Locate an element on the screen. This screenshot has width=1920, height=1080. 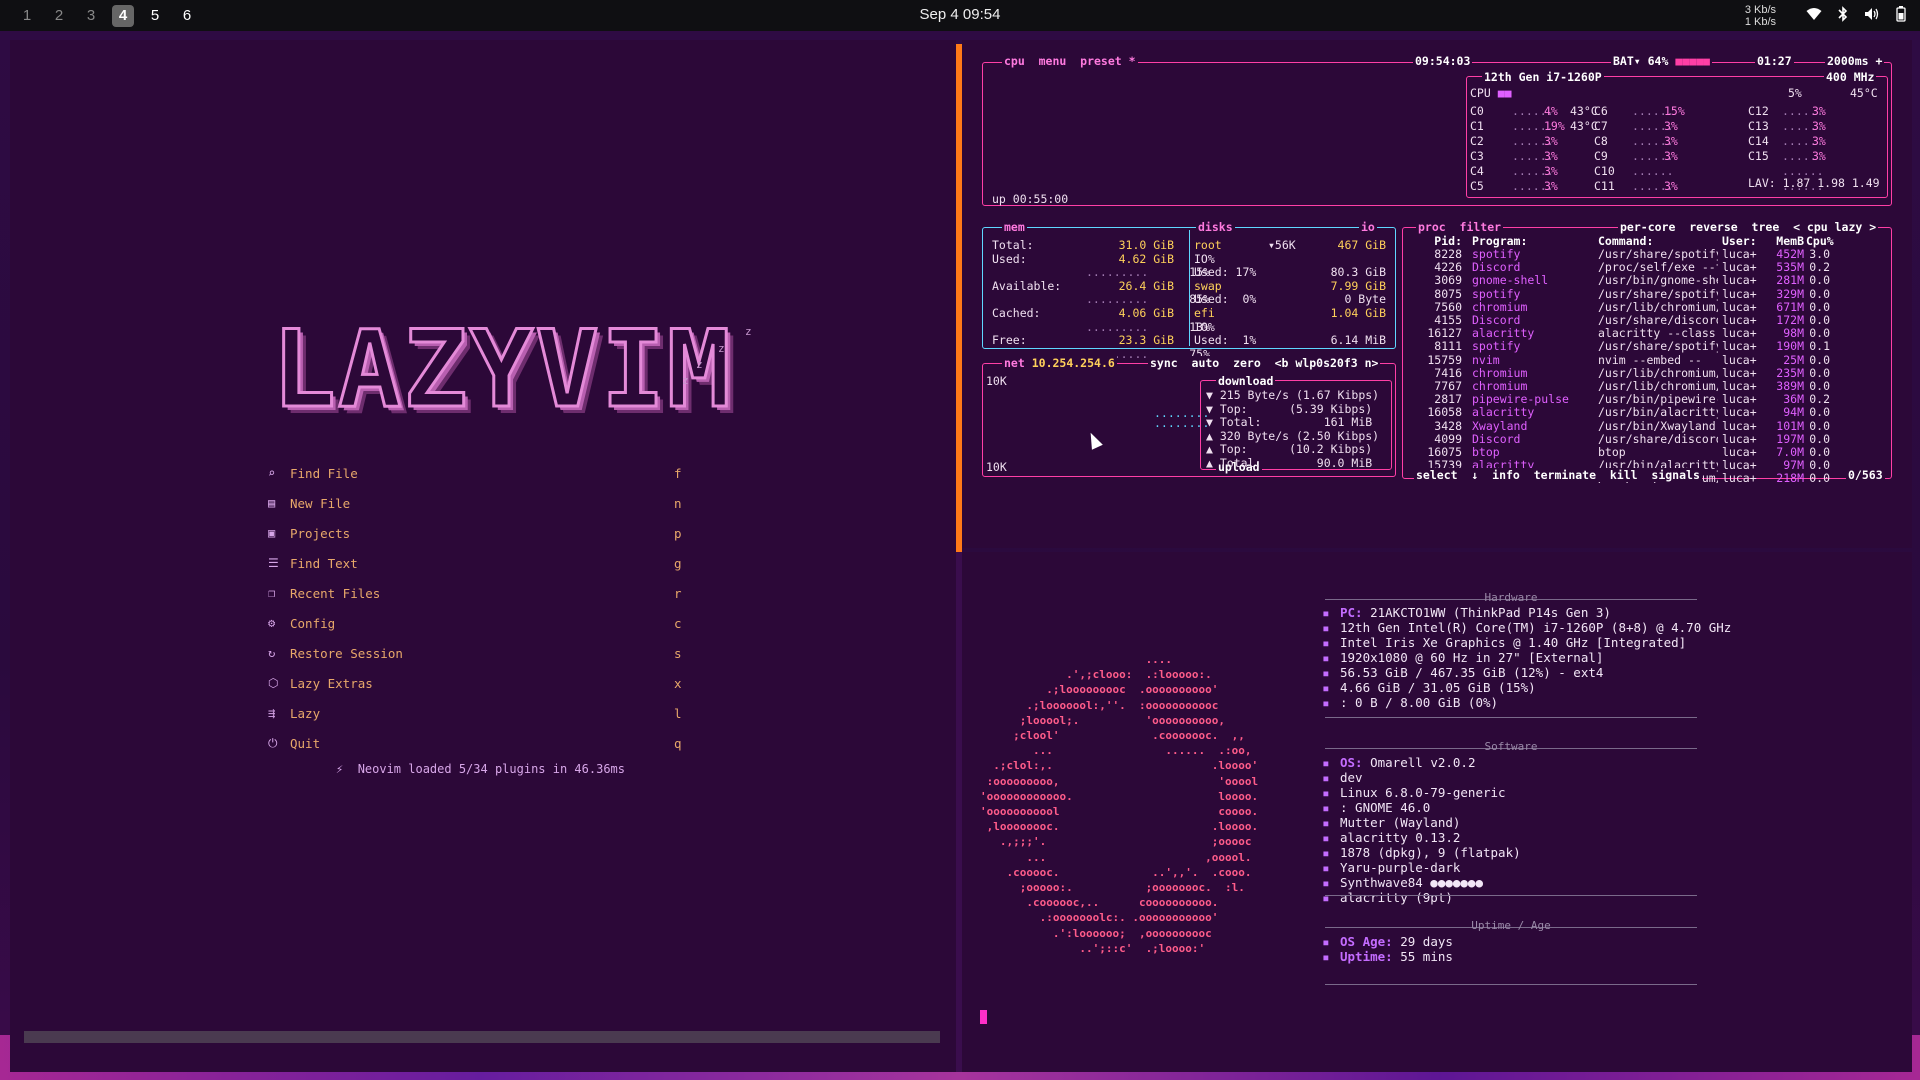
mem-value: 31.0 GiB is located at coordinates (1146, 245).